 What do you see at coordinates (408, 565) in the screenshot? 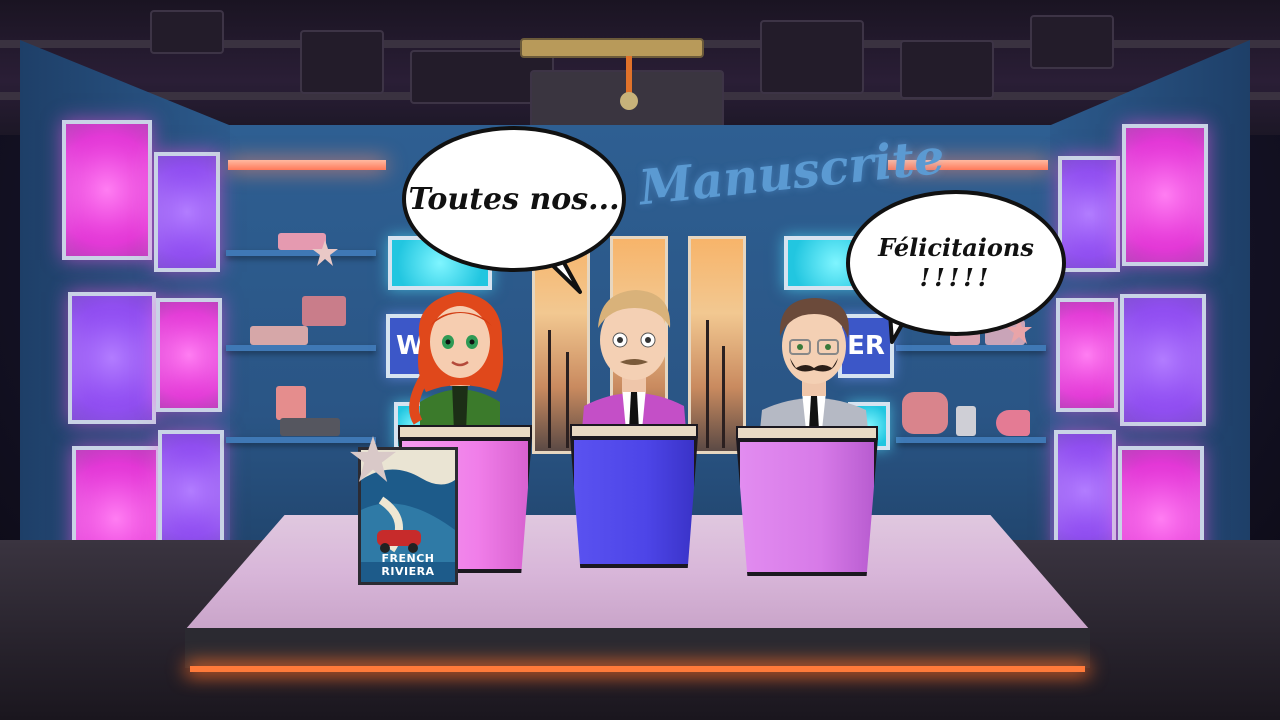
I see `poster-label: FRENCH RIVIERA` at bounding box center [408, 565].